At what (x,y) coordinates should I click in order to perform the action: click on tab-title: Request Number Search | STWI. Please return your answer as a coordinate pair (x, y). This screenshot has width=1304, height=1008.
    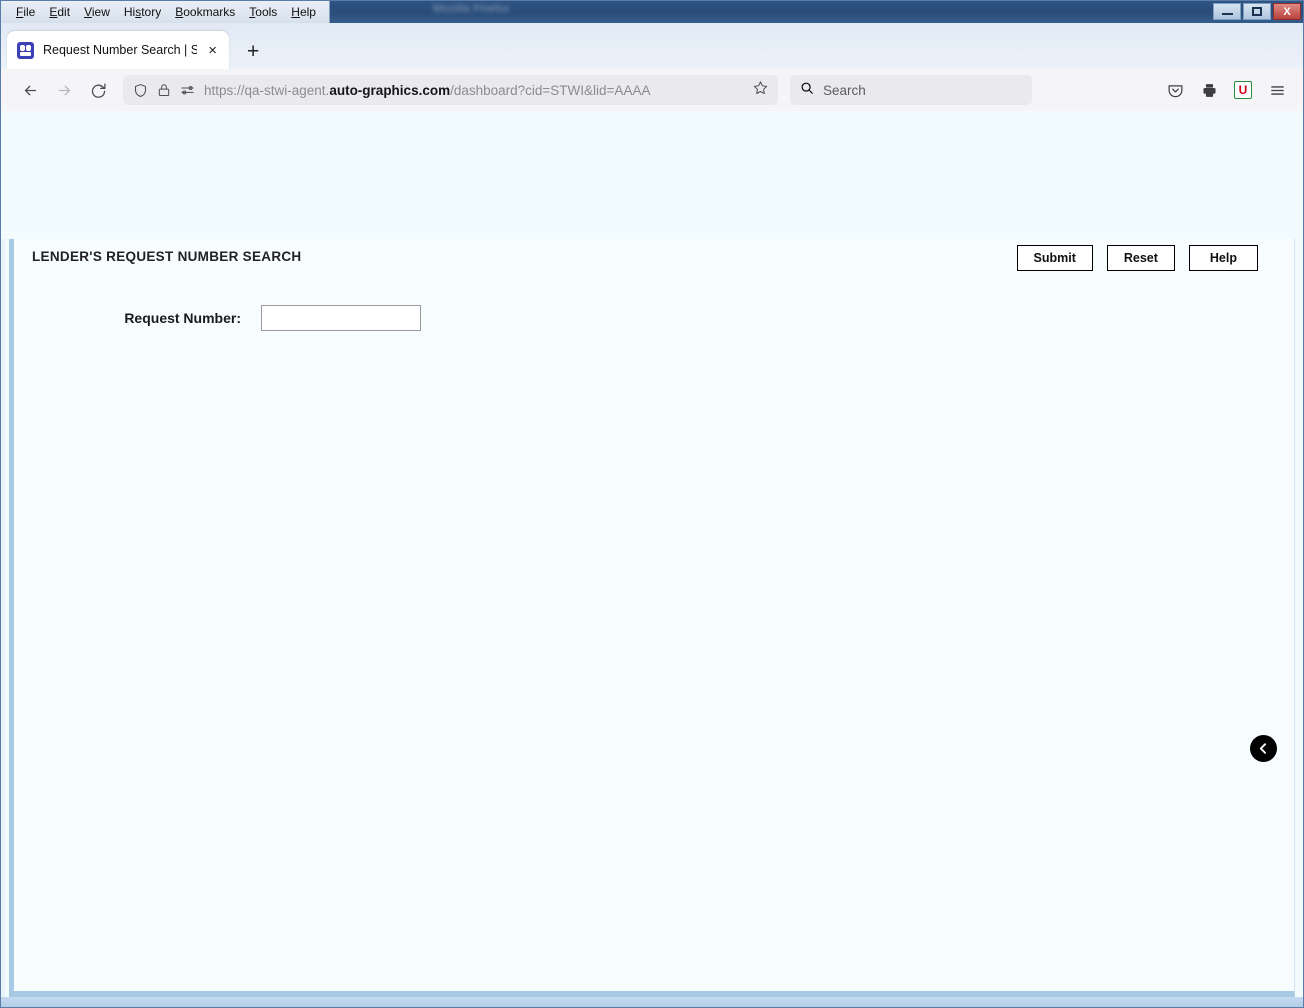
    Looking at the image, I should click on (120, 50).